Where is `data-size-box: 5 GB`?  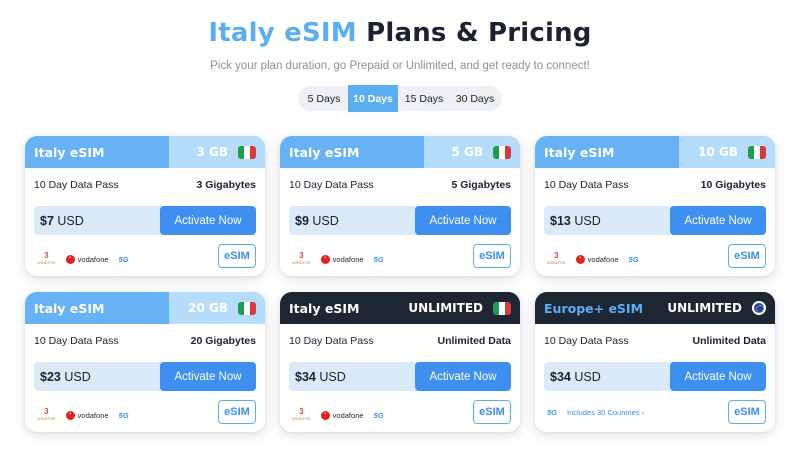 data-size-box: 5 GB is located at coordinates (472, 152).